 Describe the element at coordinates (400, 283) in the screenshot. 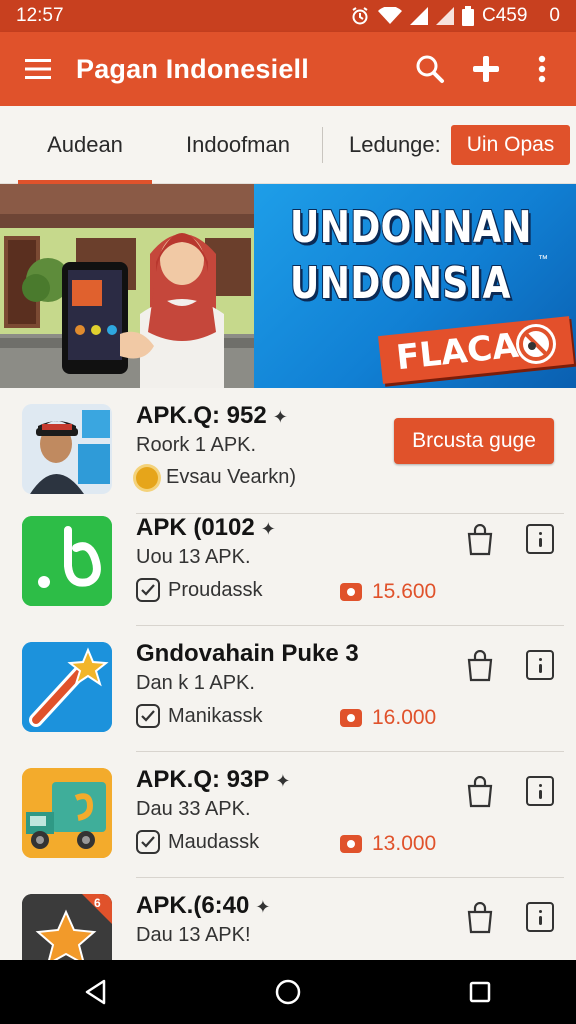

I see `banner-line-2: UNDONSIA` at that location.